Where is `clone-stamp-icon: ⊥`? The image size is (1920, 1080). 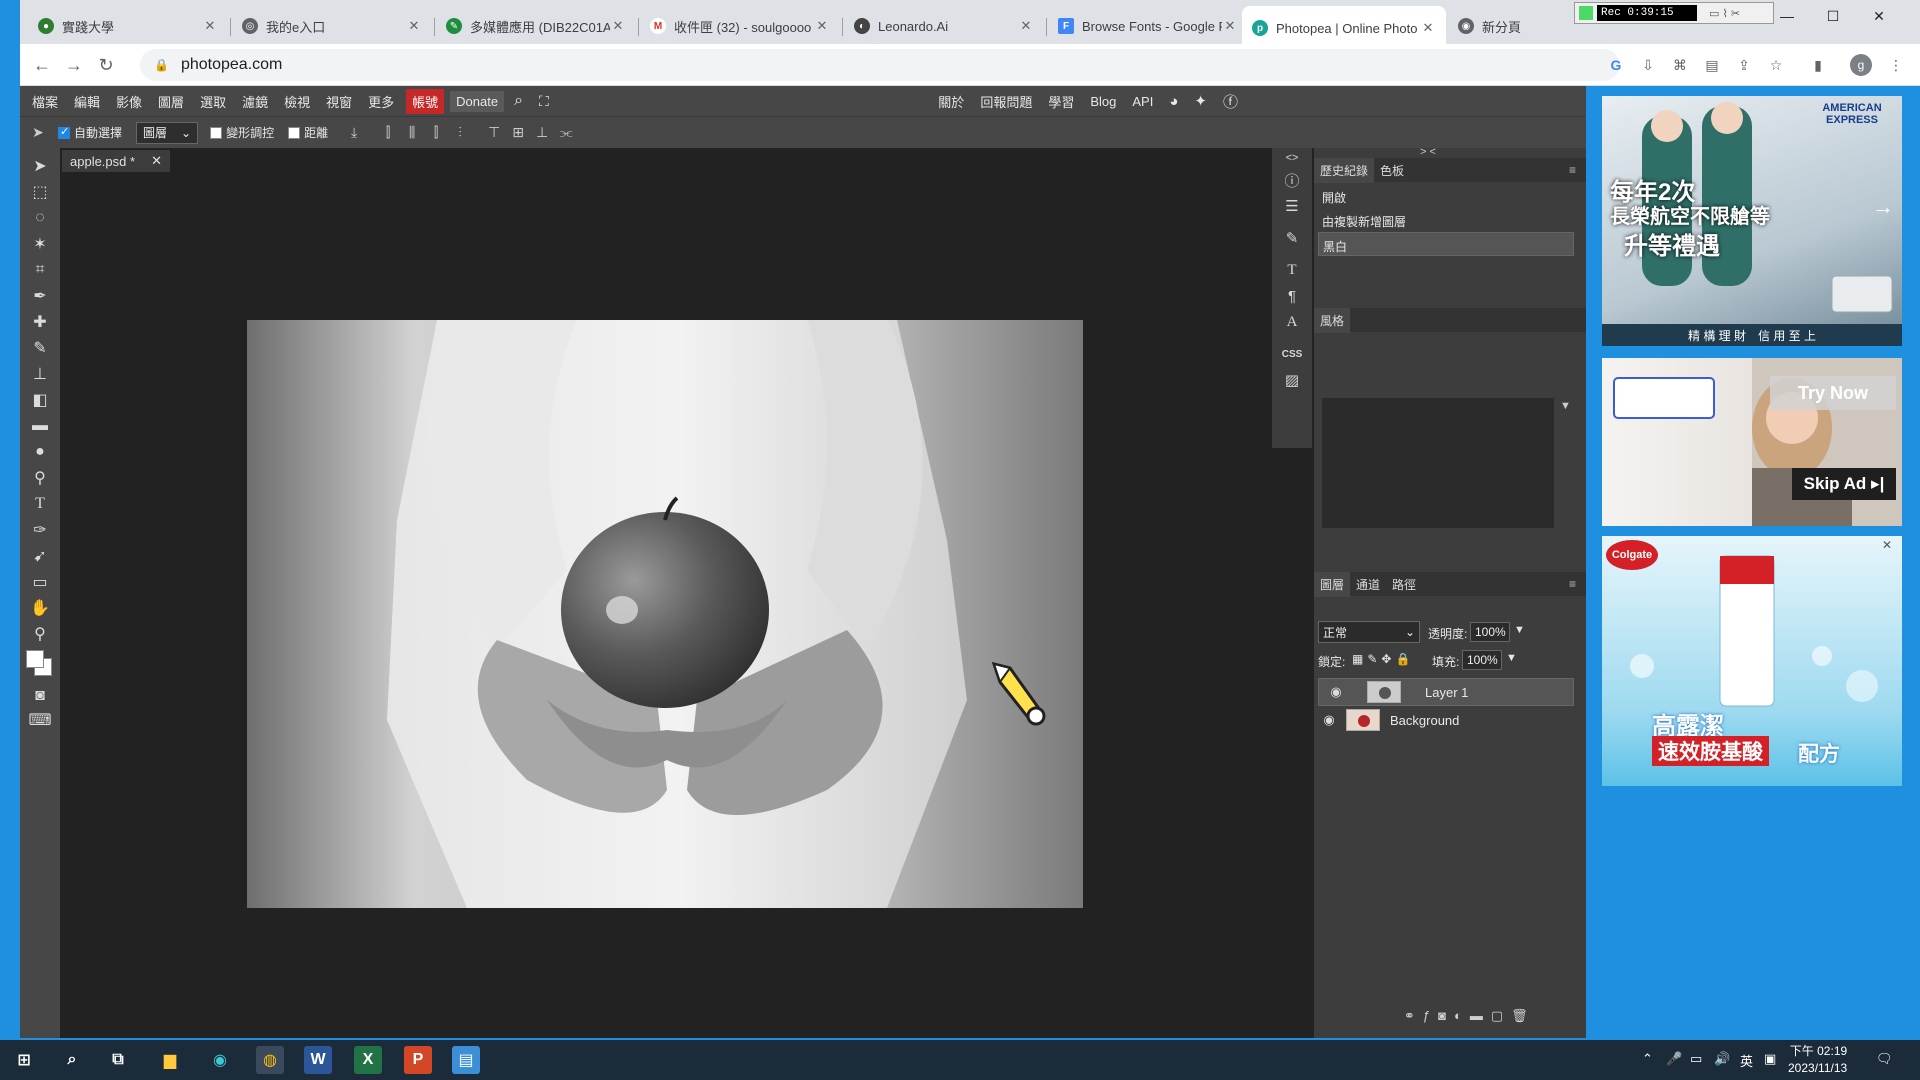
clone-stamp-icon: ⊥ is located at coordinates (40, 374).